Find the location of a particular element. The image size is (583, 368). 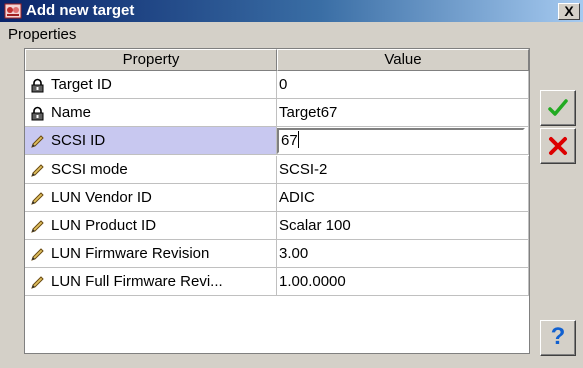

text-caret is located at coordinates (298, 140).